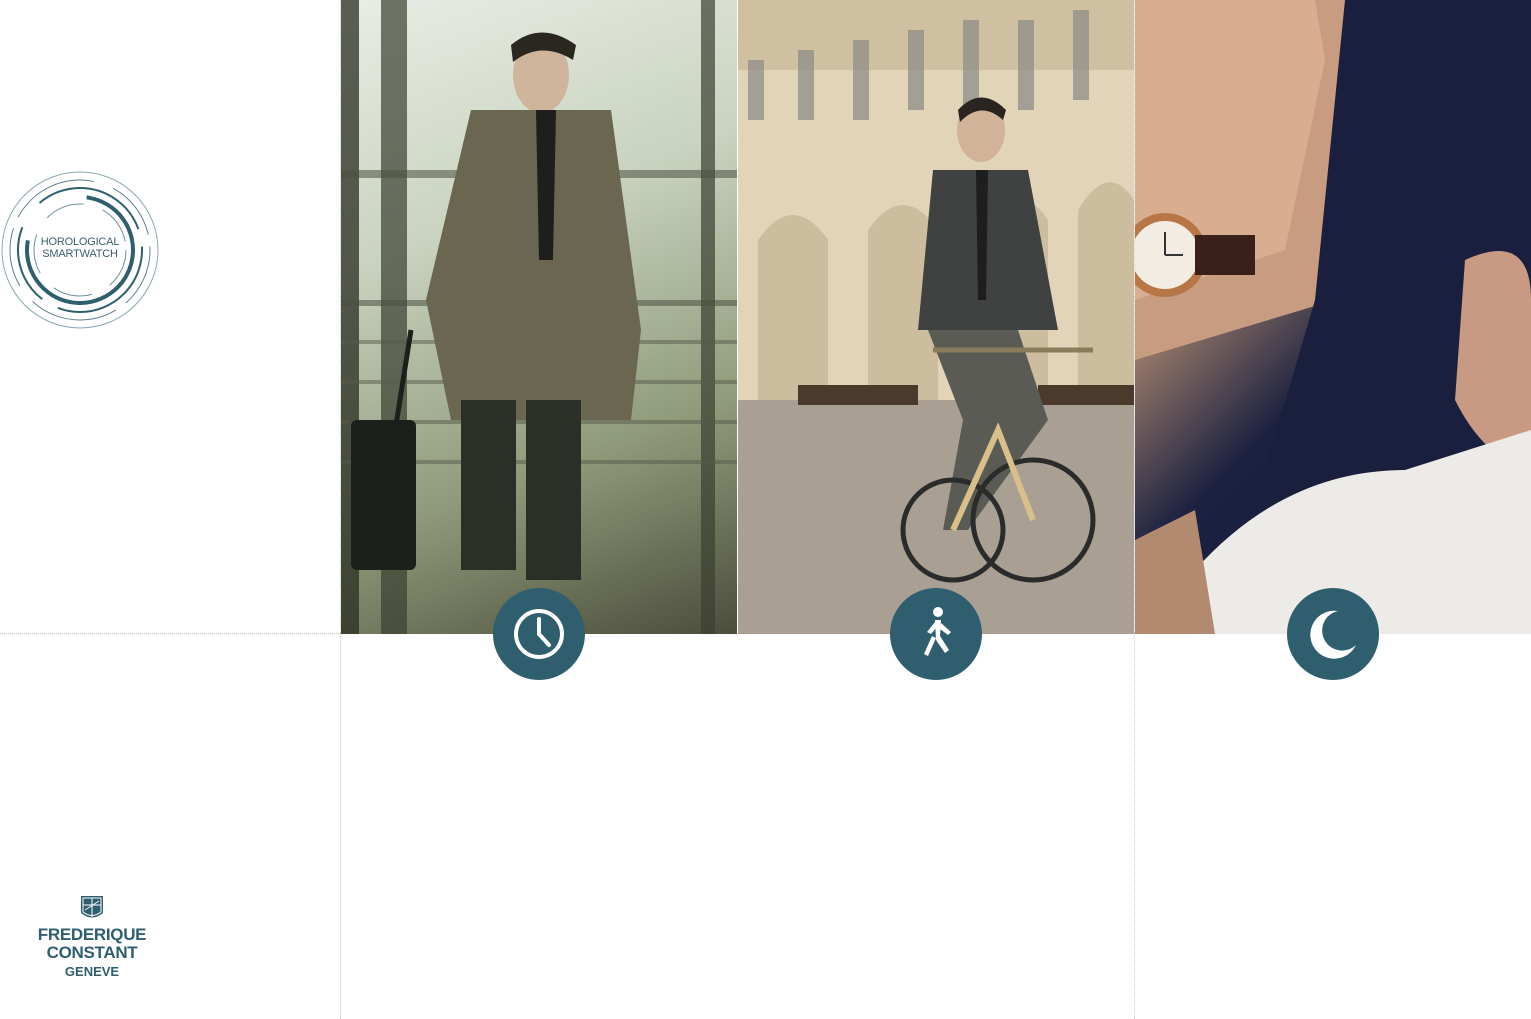 This screenshot has width=1531, height=1019. What do you see at coordinates (80, 254) in the screenshot?
I see `badge-line-2: SMARTWATCH` at bounding box center [80, 254].